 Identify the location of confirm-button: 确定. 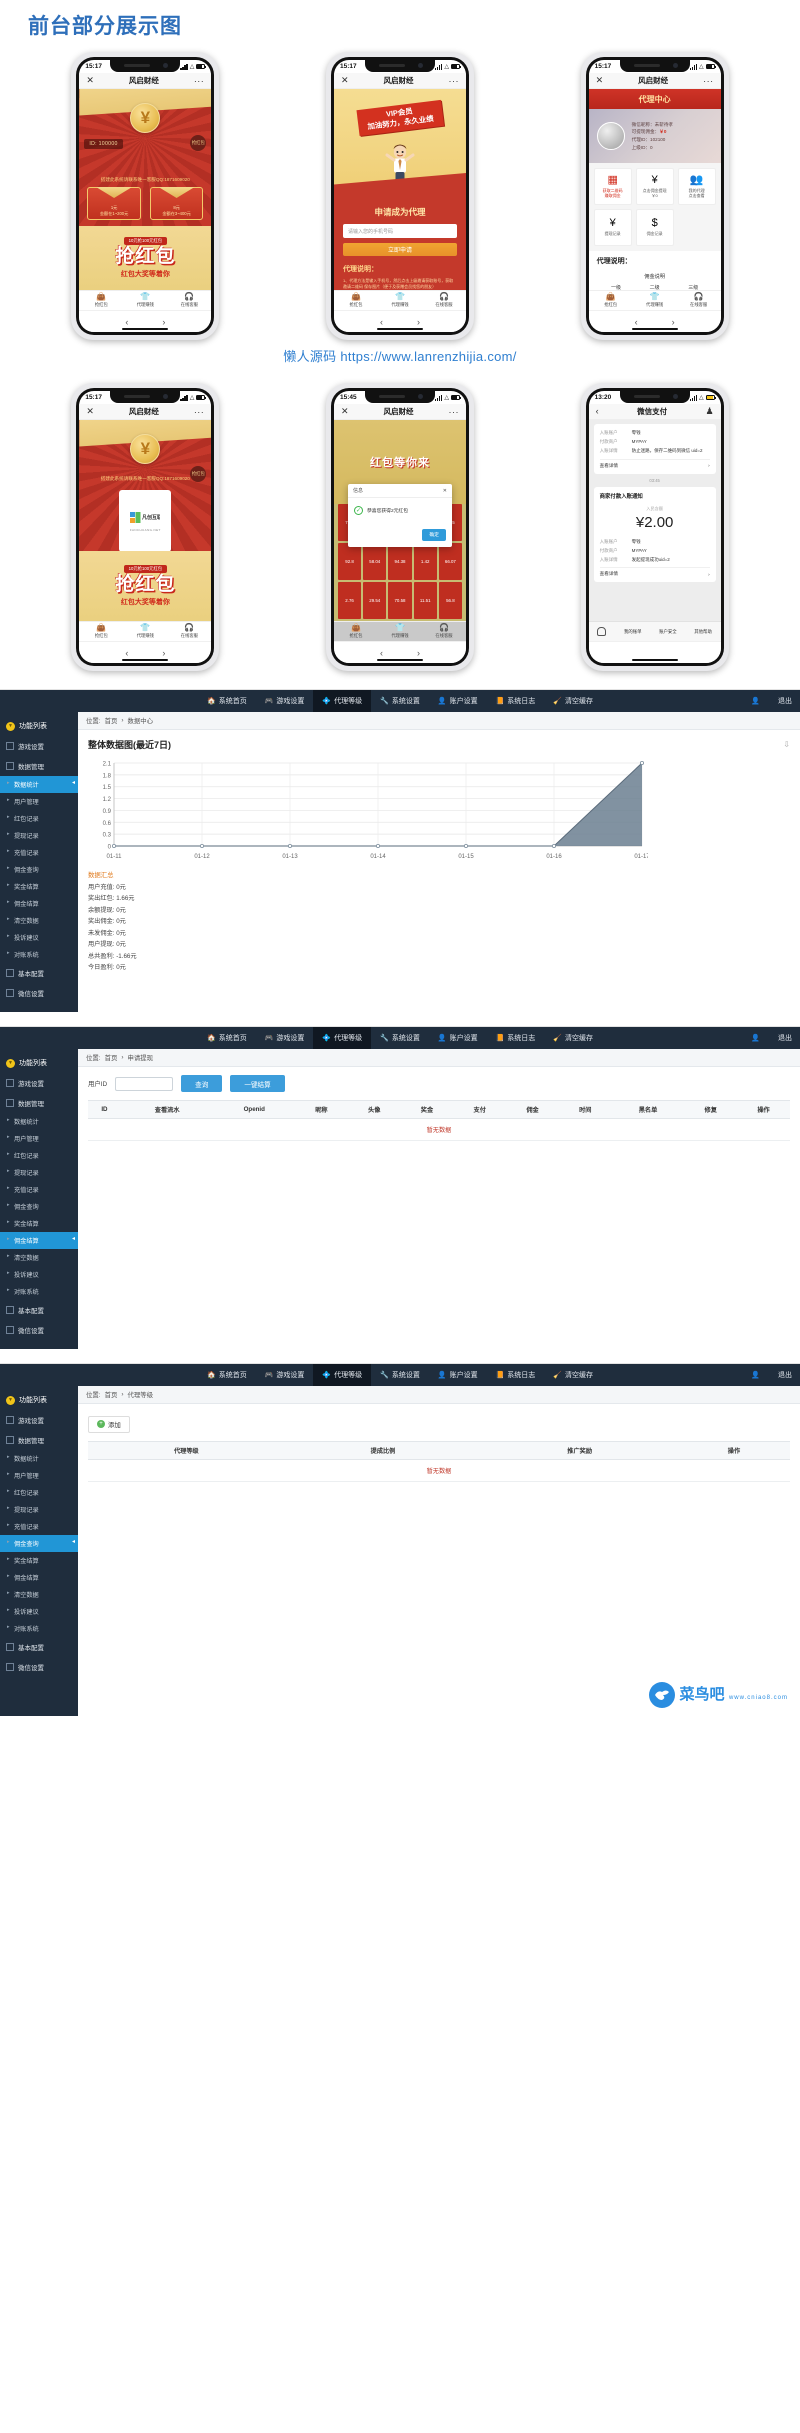
(434, 534).